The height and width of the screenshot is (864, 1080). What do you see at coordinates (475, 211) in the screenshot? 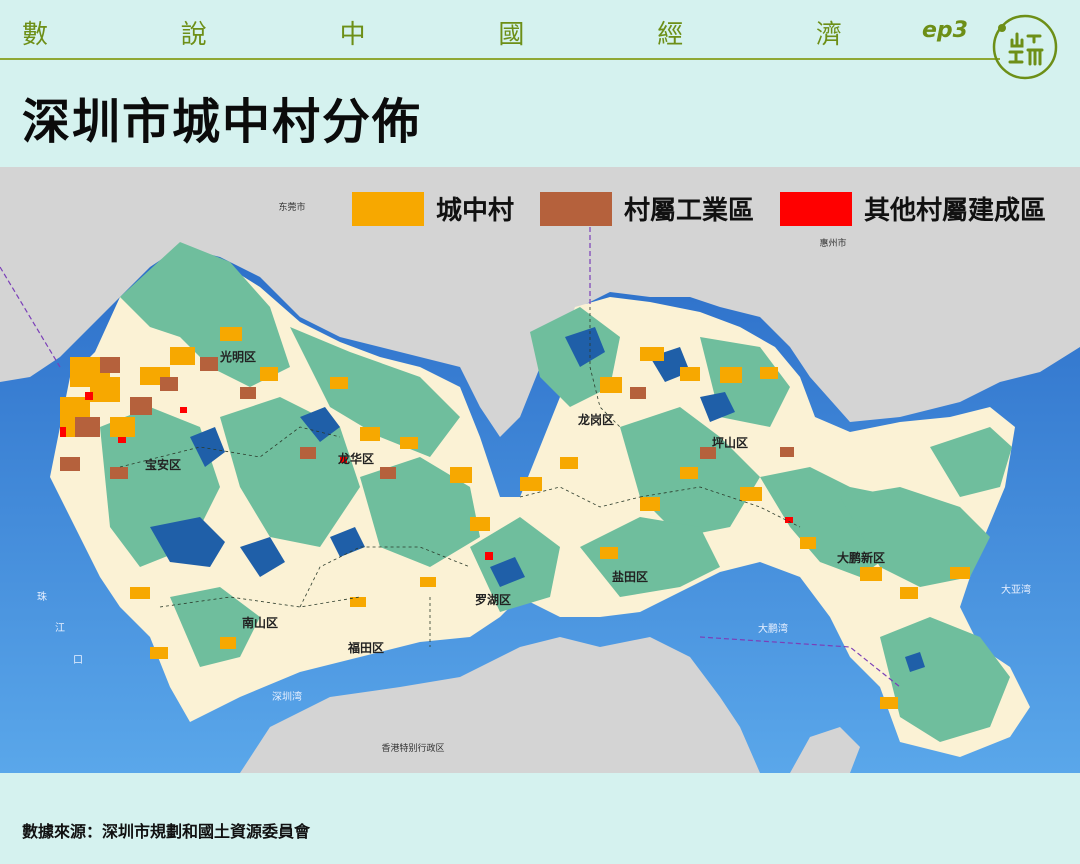
I see `legend-label: 城中村` at bounding box center [475, 211].